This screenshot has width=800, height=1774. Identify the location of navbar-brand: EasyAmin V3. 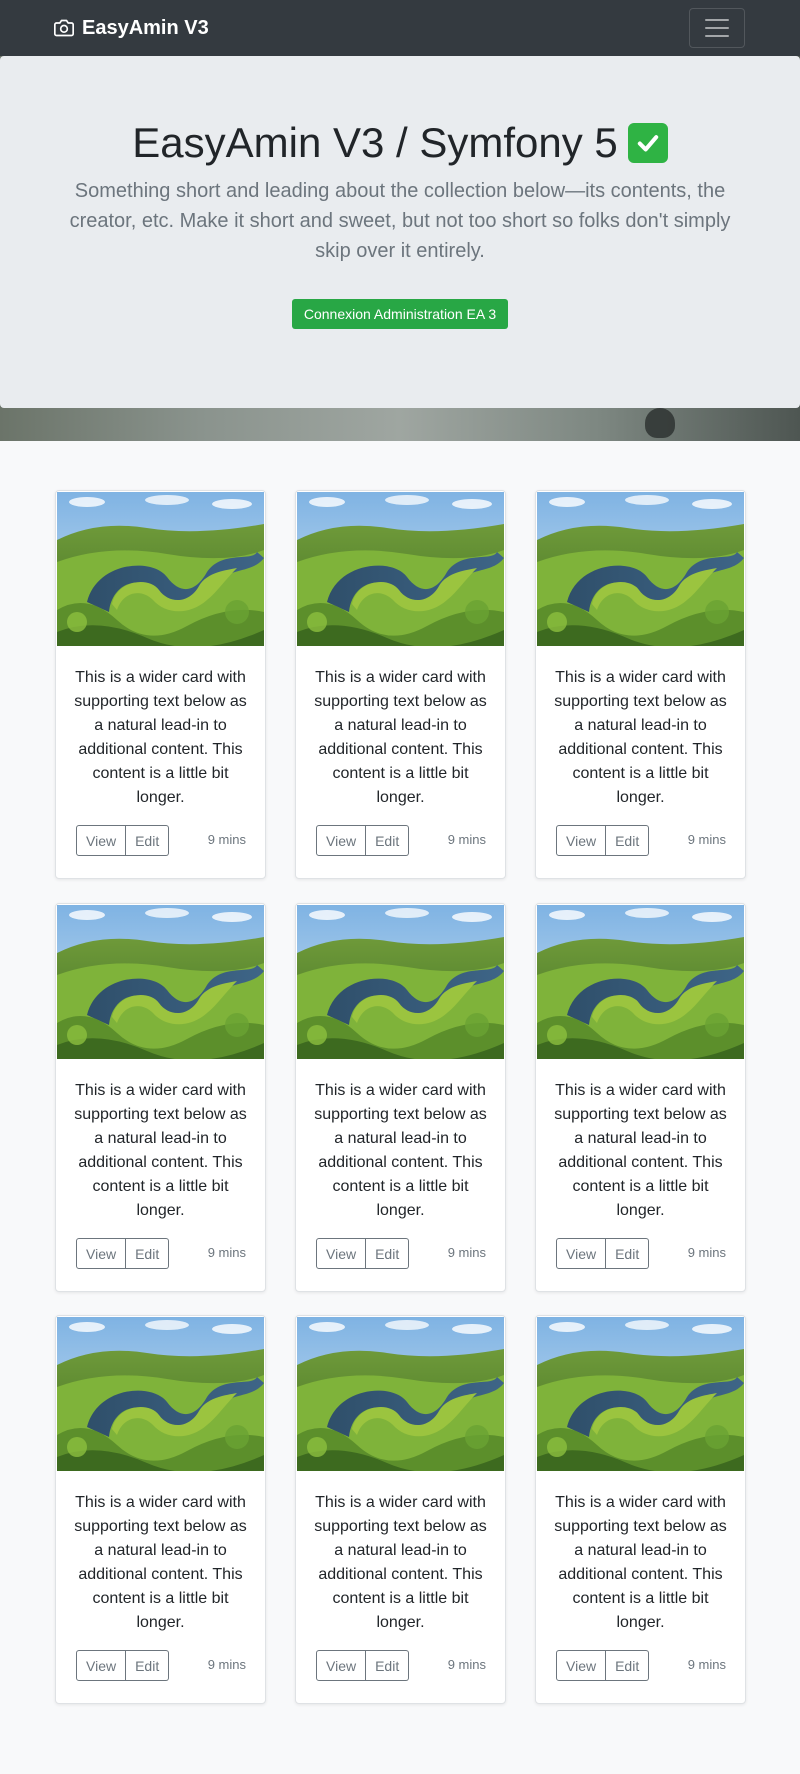
(131, 28).